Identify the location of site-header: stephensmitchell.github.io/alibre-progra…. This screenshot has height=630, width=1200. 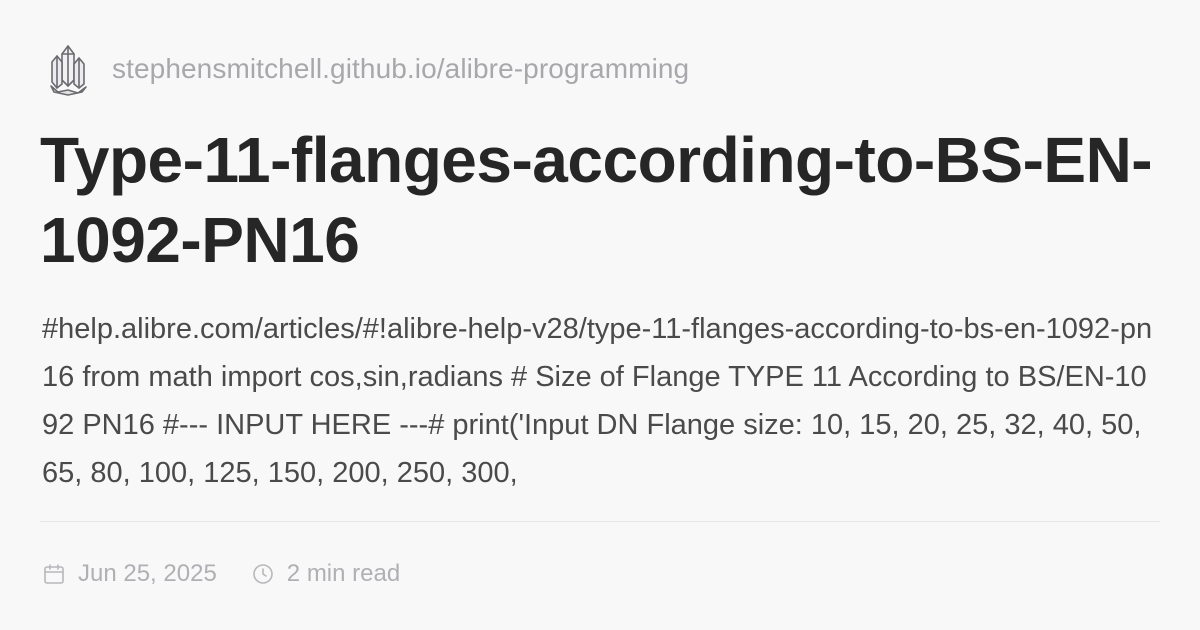
(368, 69).